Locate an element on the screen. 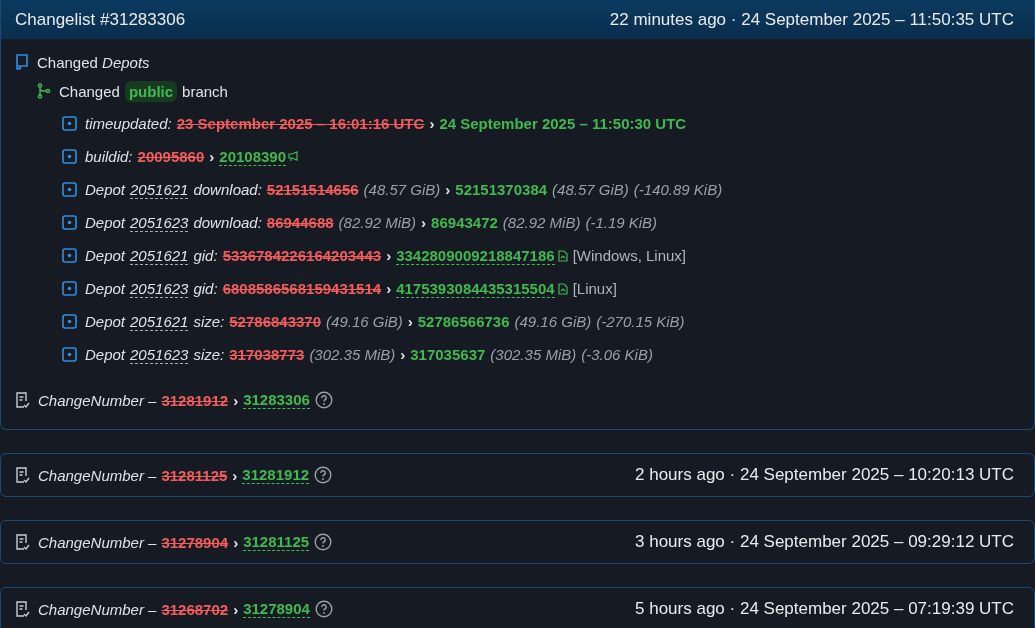 This screenshot has height=628, width=1035. new-value-link: 31281125 is located at coordinates (276, 542).